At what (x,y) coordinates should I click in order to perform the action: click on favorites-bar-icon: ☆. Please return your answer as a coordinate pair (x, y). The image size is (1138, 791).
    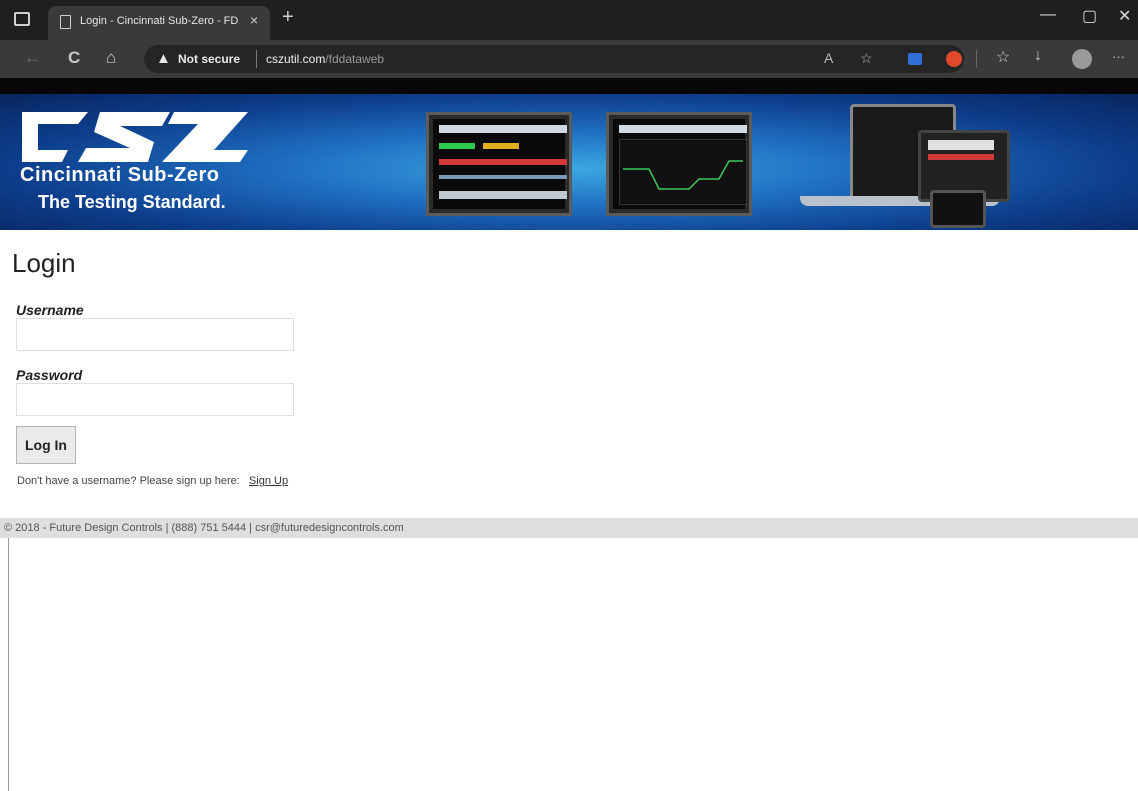
    Looking at the image, I should click on (1003, 57).